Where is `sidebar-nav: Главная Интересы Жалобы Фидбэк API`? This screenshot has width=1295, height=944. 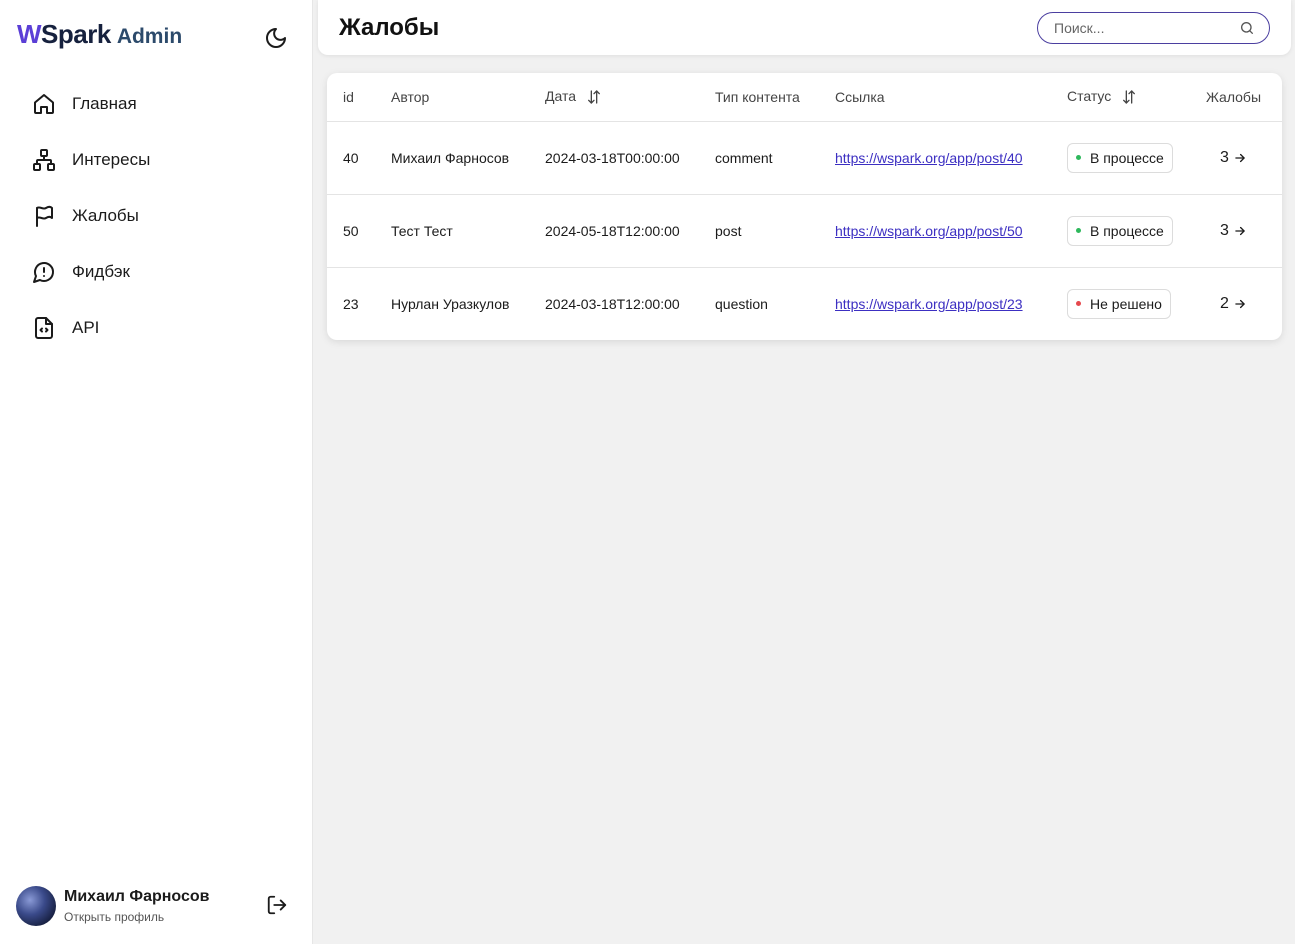
sidebar-nav: Главная Интересы Жалобы Фидбэк API is located at coordinates (156, 216).